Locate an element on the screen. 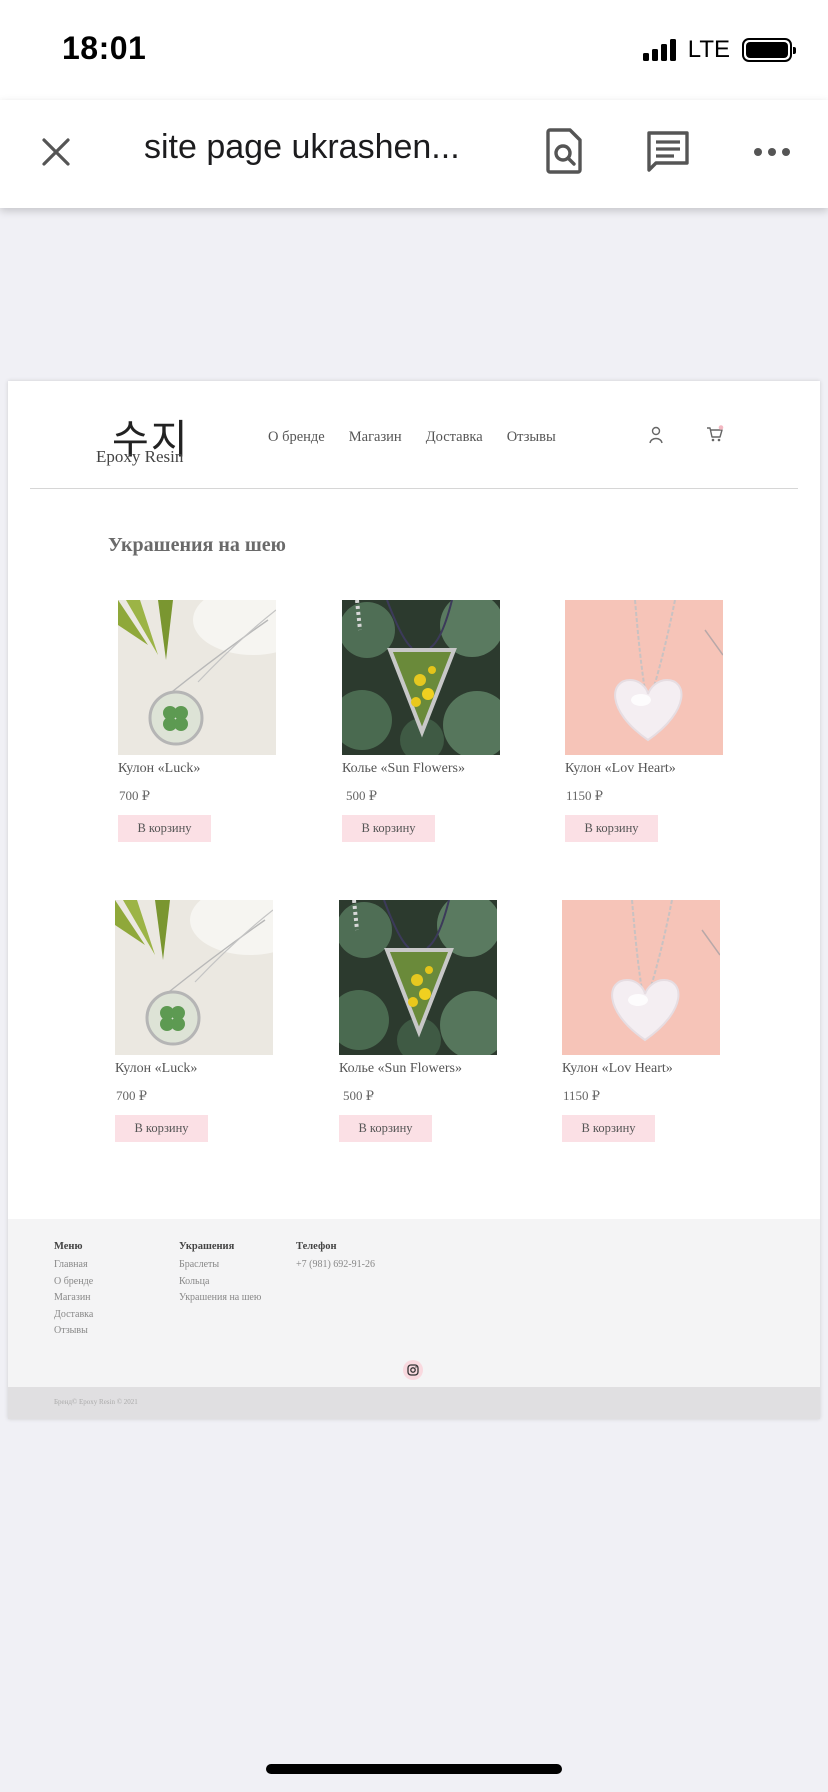  status-time: 18:01 is located at coordinates (104, 48).